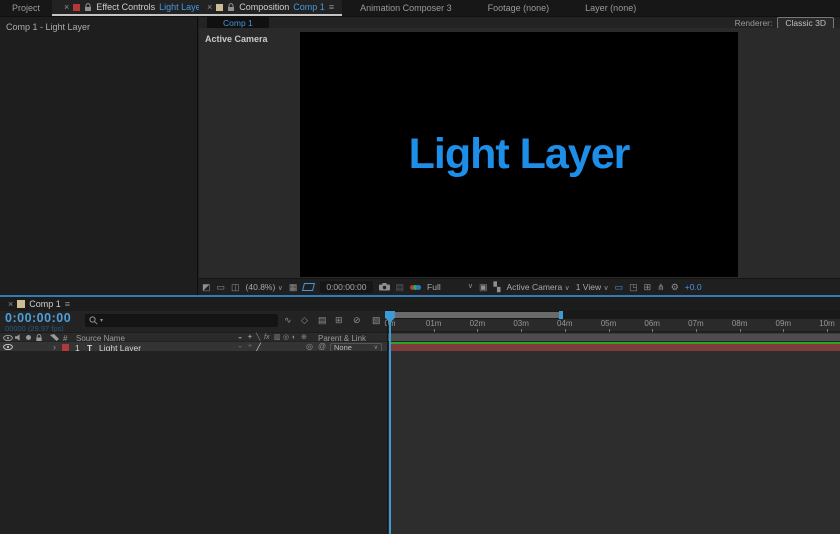 This screenshot has height=534, width=840. What do you see at coordinates (483, 287) in the screenshot?
I see `region-of-interest-icon: ▣` at bounding box center [483, 287].